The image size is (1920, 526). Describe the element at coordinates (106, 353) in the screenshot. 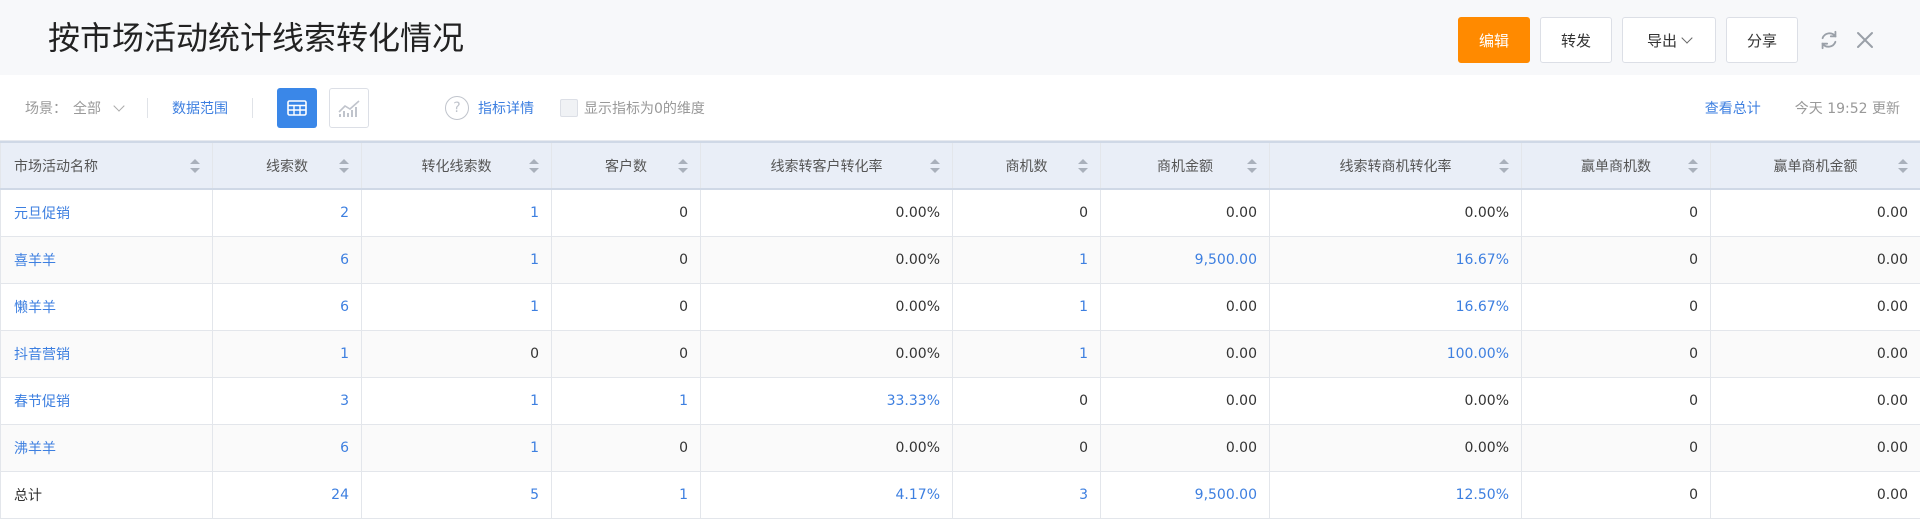

I see `activity-name-cell: 抖音营销` at that location.